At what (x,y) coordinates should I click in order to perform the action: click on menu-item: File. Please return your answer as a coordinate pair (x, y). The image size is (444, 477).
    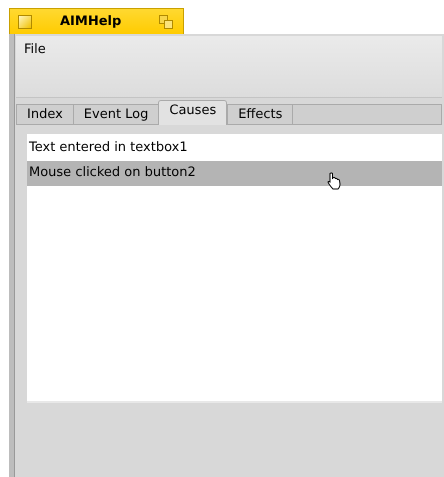
    Looking at the image, I should click on (35, 49).